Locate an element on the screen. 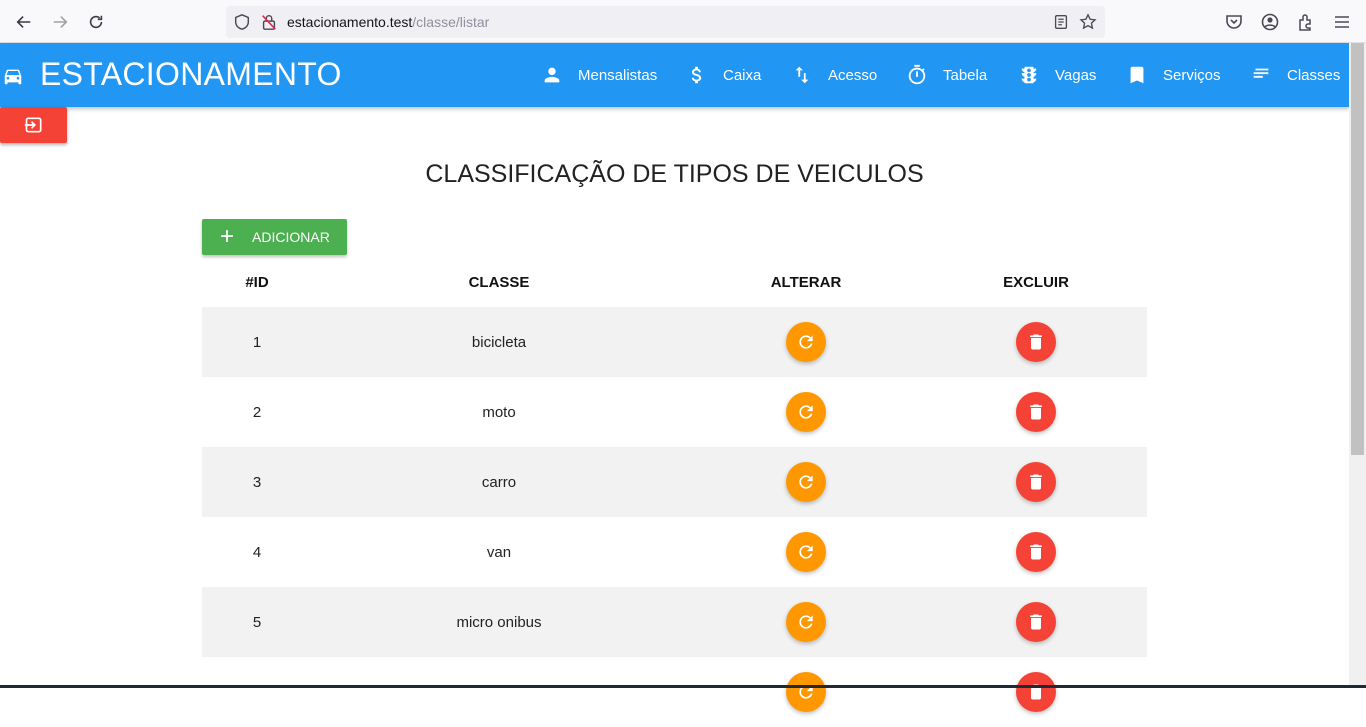 Image resolution: width=1366 pixels, height=727 pixels. person-icon is located at coordinates (552, 75).